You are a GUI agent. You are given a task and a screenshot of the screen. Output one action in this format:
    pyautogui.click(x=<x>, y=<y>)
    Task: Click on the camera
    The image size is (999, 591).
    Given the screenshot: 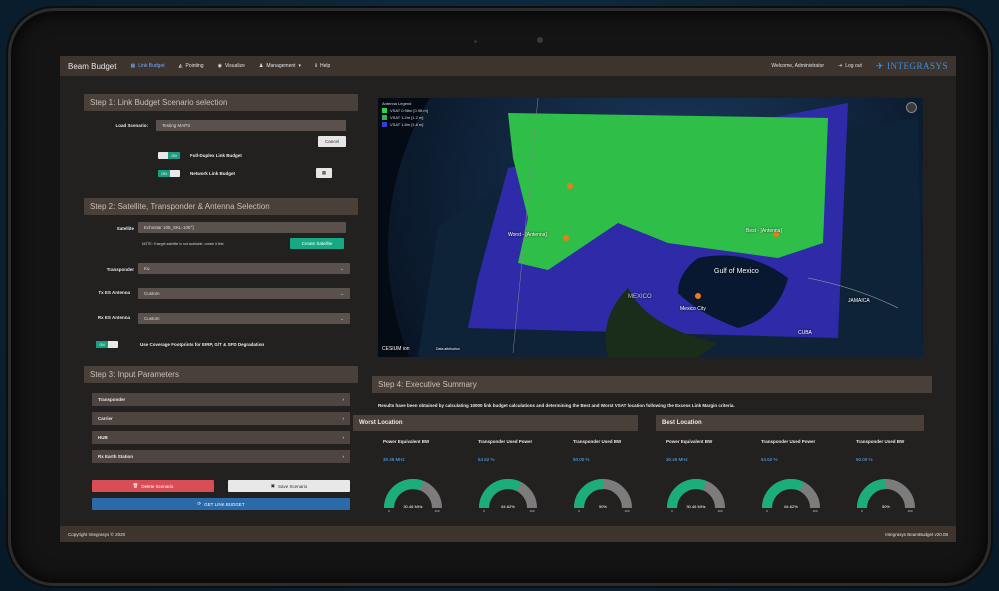 What is the action you would take?
    pyautogui.click(x=540, y=40)
    